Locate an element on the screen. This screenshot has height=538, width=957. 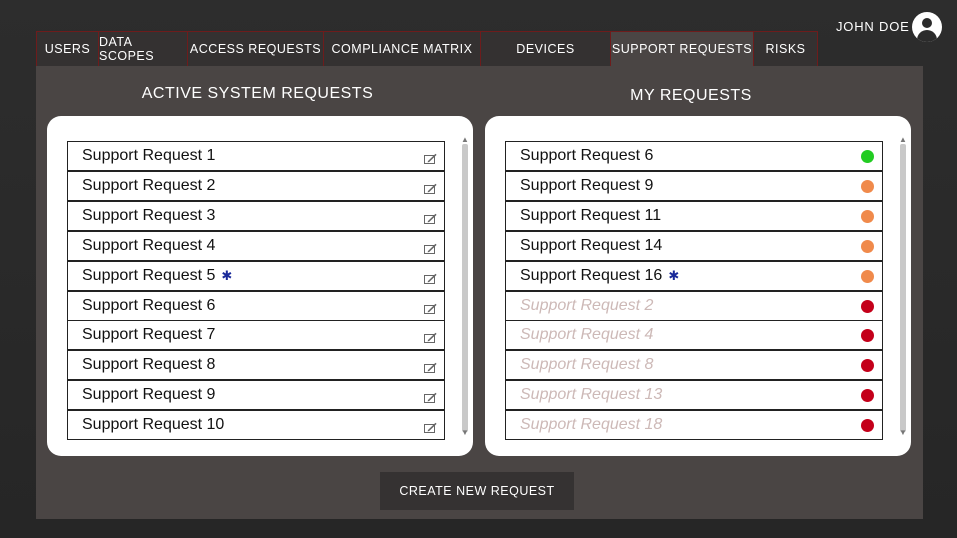
tab-risks: RISKS is located at coordinates (785, 48).